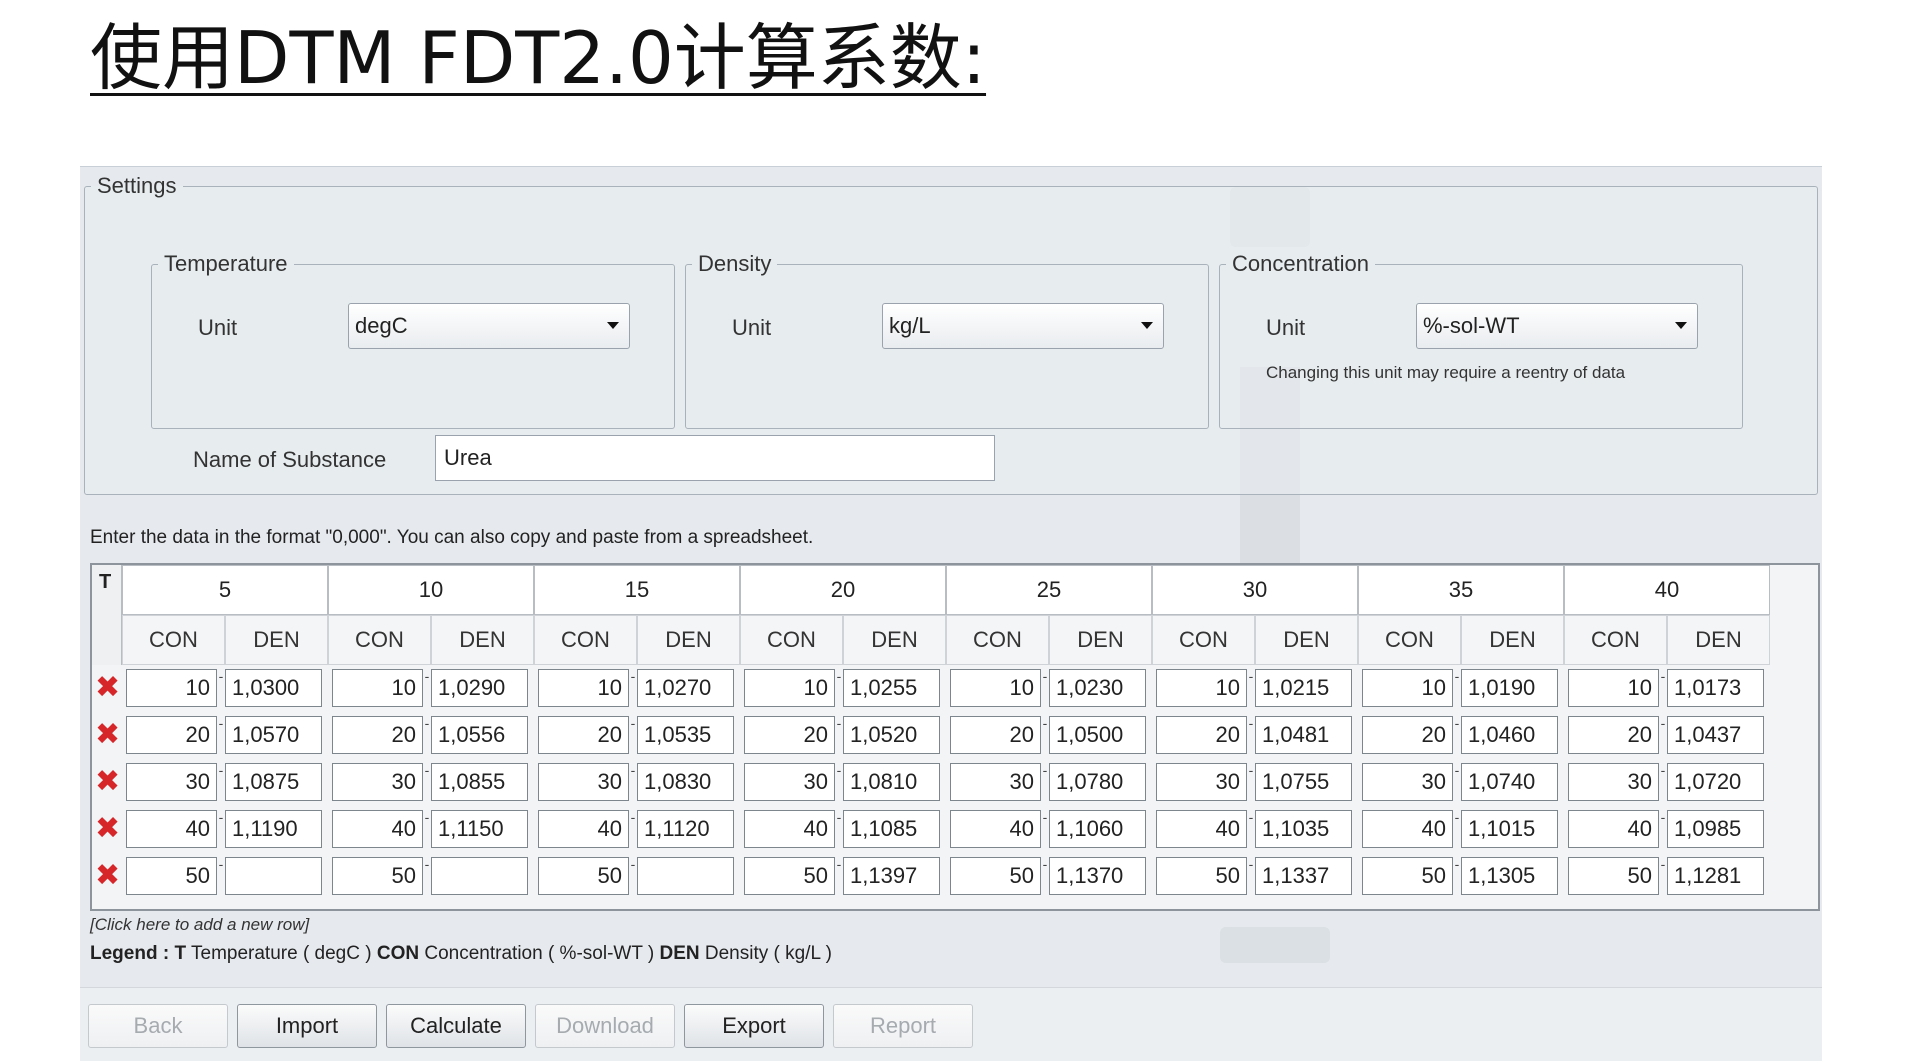 This screenshot has height=1061, width=1920. What do you see at coordinates (1509, 782) in the screenshot?
I see `density-cell: 1,0740` at bounding box center [1509, 782].